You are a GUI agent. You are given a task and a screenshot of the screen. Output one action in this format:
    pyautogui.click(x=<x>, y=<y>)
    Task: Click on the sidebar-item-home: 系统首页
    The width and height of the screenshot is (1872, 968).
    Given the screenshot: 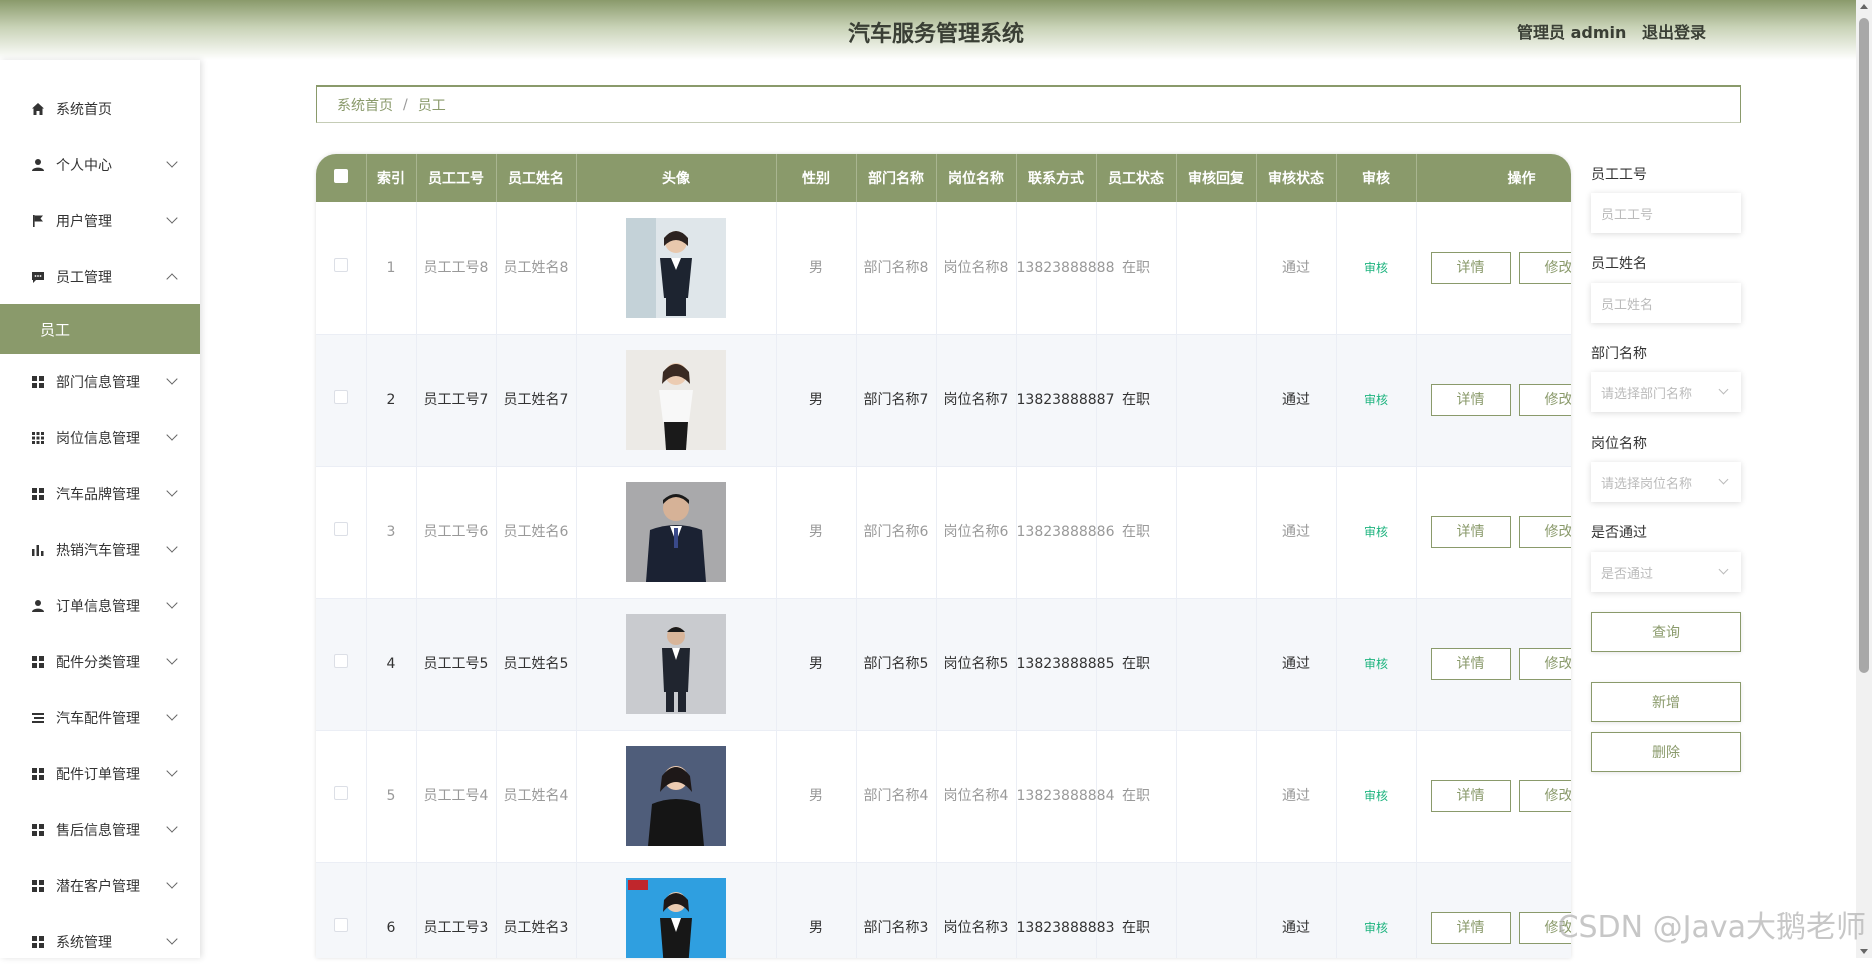 What is the action you would take?
    pyautogui.click(x=100, y=109)
    